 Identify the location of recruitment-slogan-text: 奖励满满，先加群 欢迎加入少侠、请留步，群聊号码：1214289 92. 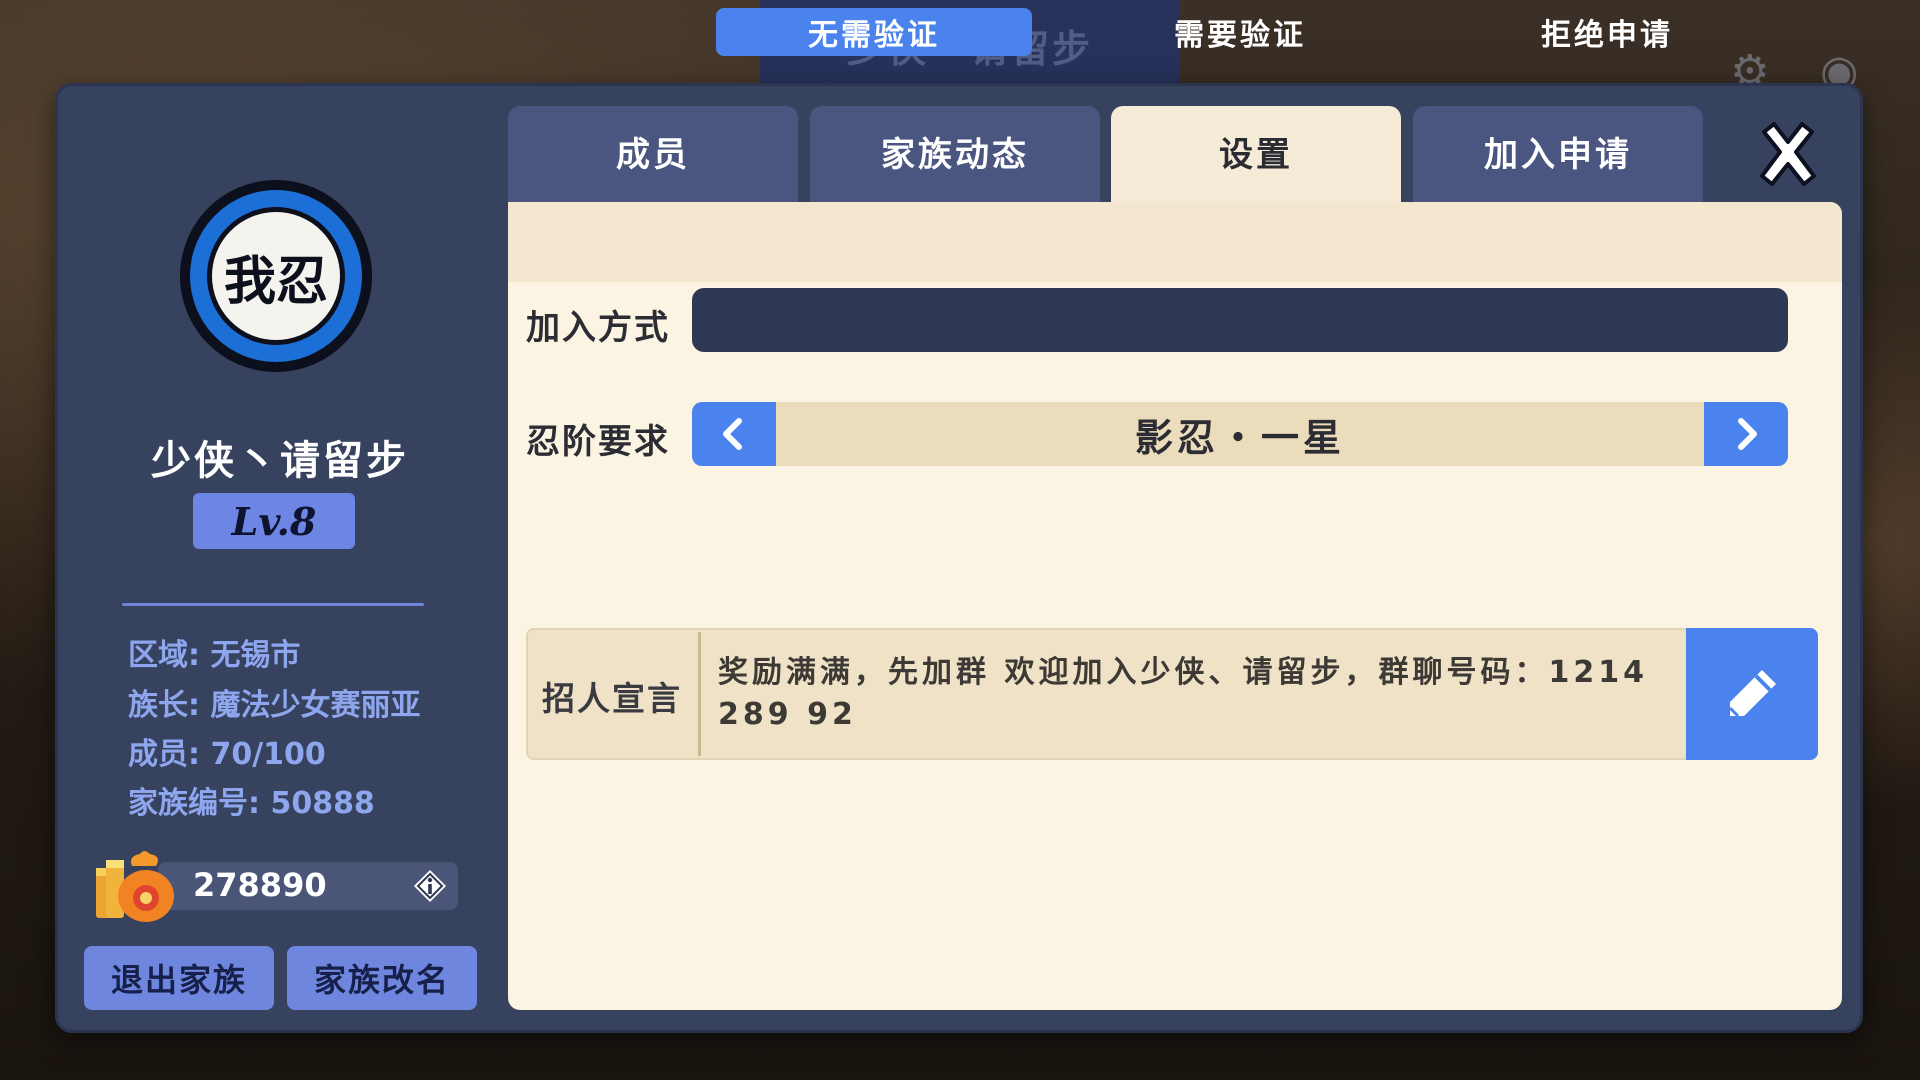
(1183, 693).